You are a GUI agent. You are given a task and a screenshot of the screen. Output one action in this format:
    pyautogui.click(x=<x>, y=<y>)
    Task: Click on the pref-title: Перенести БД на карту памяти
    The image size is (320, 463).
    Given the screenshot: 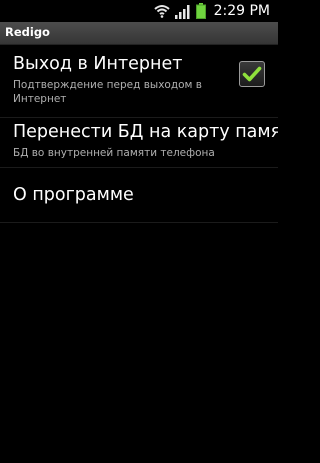 What is the action you would take?
    pyautogui.click(x=145, y=132)
    